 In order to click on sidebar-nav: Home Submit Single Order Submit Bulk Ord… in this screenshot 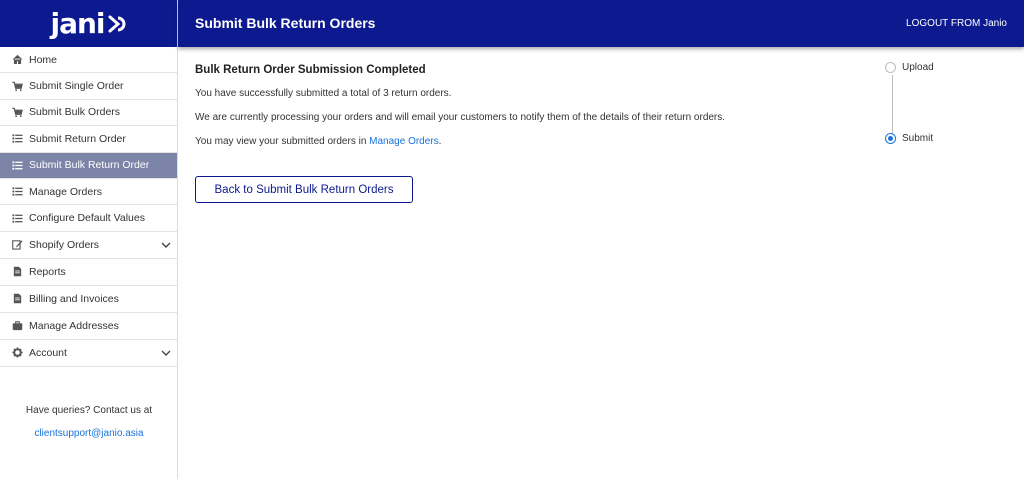, I will do `click(88, 207)`.